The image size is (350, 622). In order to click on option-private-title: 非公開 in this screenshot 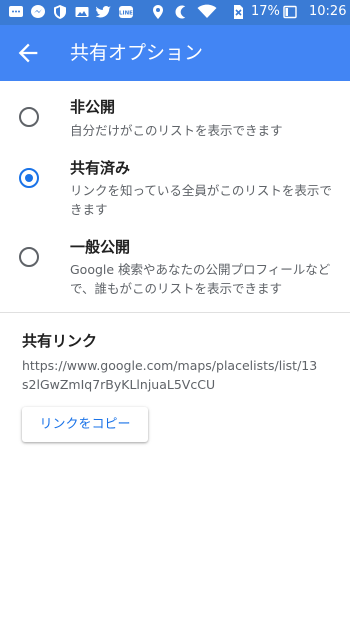, I will do `click(93, 107)`.